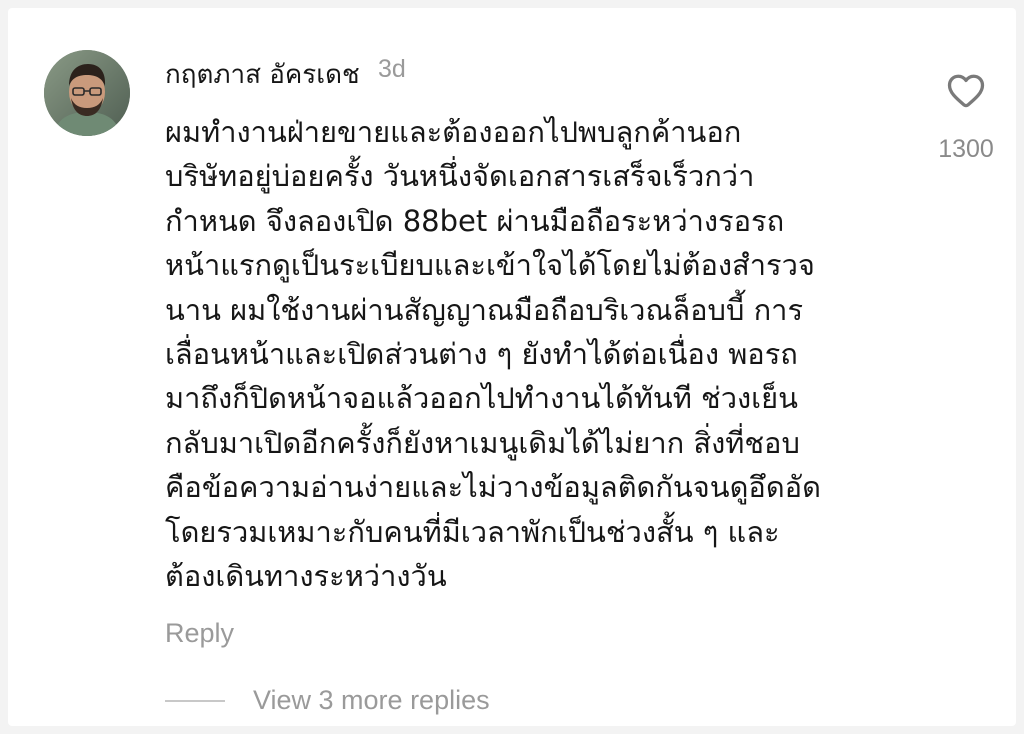 The height and width of the screenshot is (734, 1024). What do you see at coordinates (371, 700) in the screenshot?
I see `view-more-replies-button: View 3 more replies` at bounding box center [371, 700].